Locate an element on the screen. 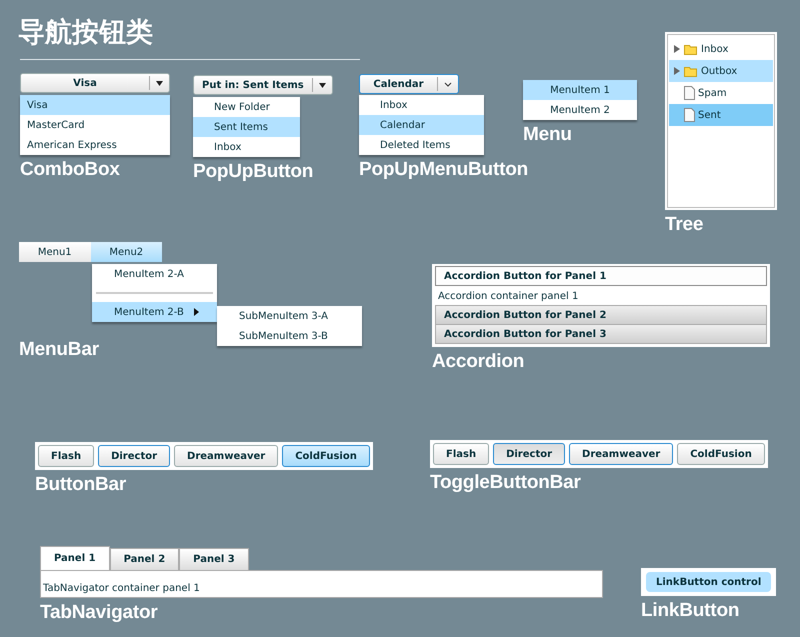 The height and width of the screenshot is (637, 800). tab: Panel 3 is located at coordinates (214, 559).